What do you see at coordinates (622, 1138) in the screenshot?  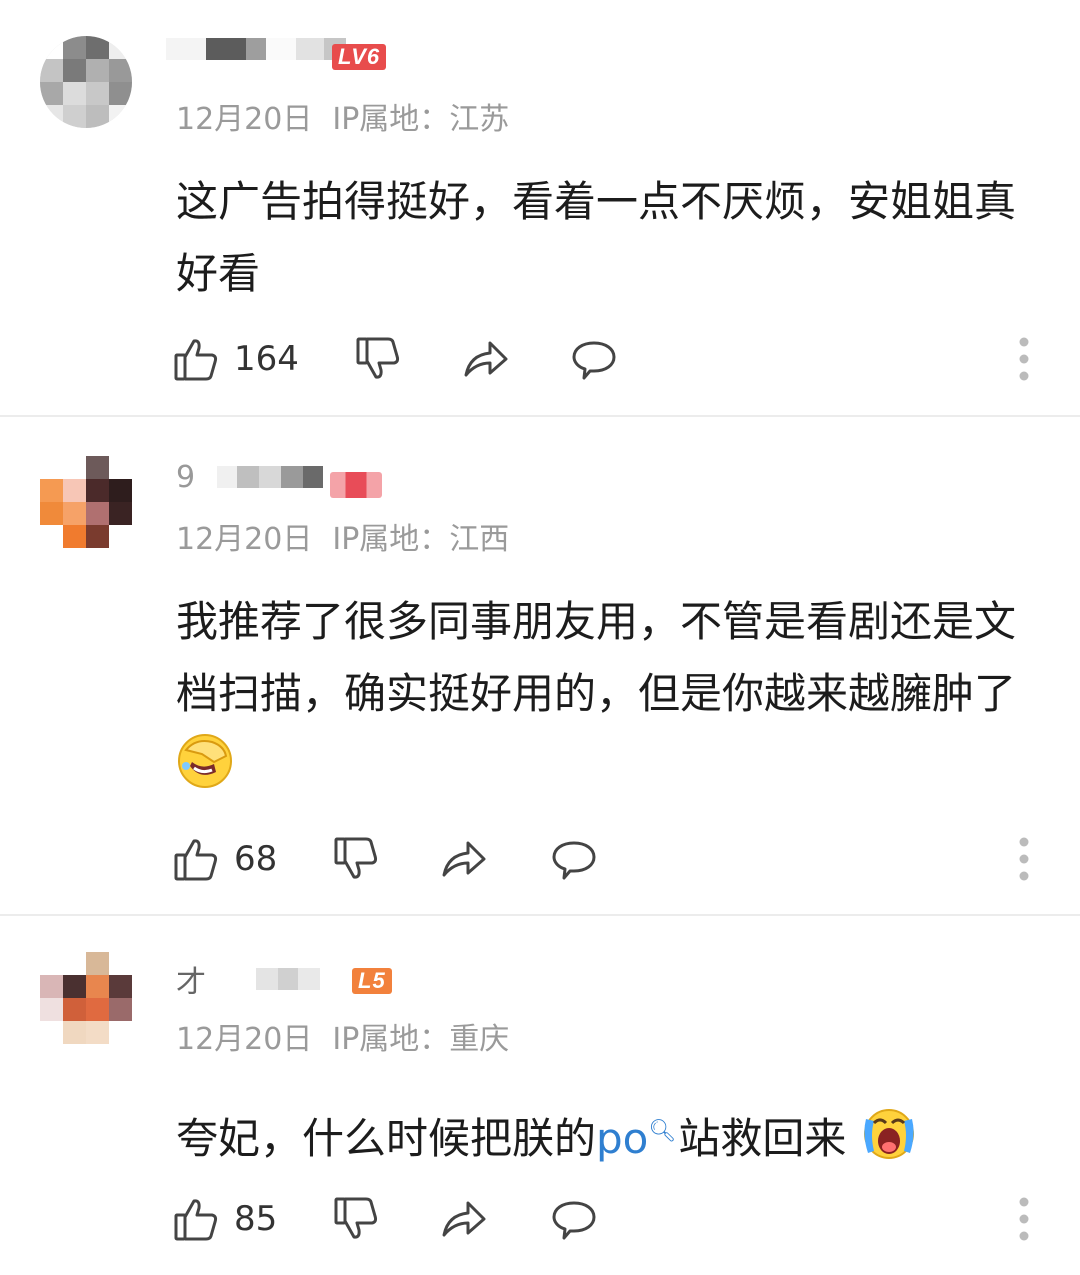 I see `search-link-text: po` at bounding box center [622, 1138].